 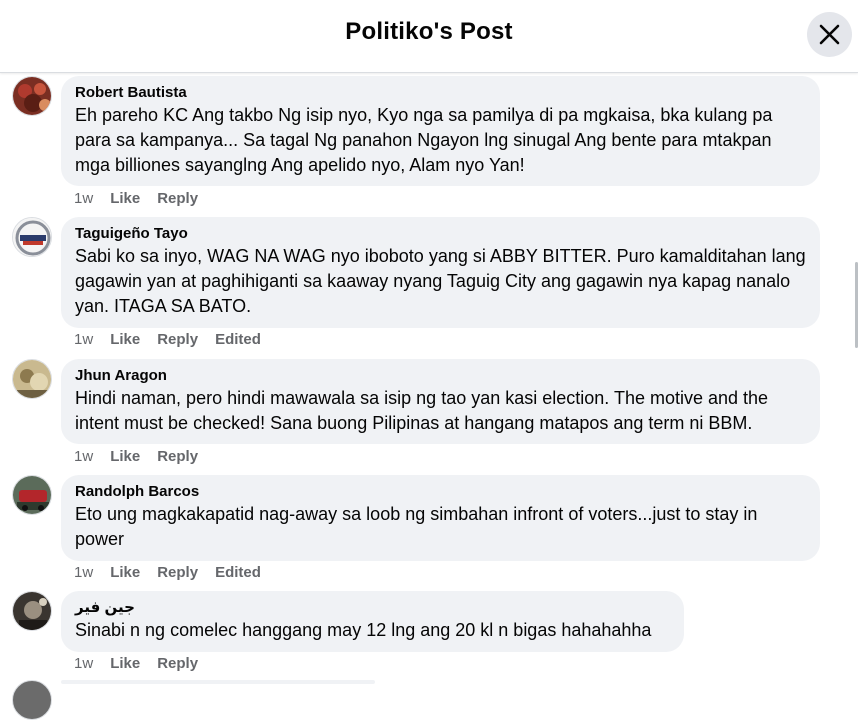 What do you see at coordinates (440, 234) in the screenshot?
I see `comment-author: Taguigeño Tayo` at bounding box center [440, 234].